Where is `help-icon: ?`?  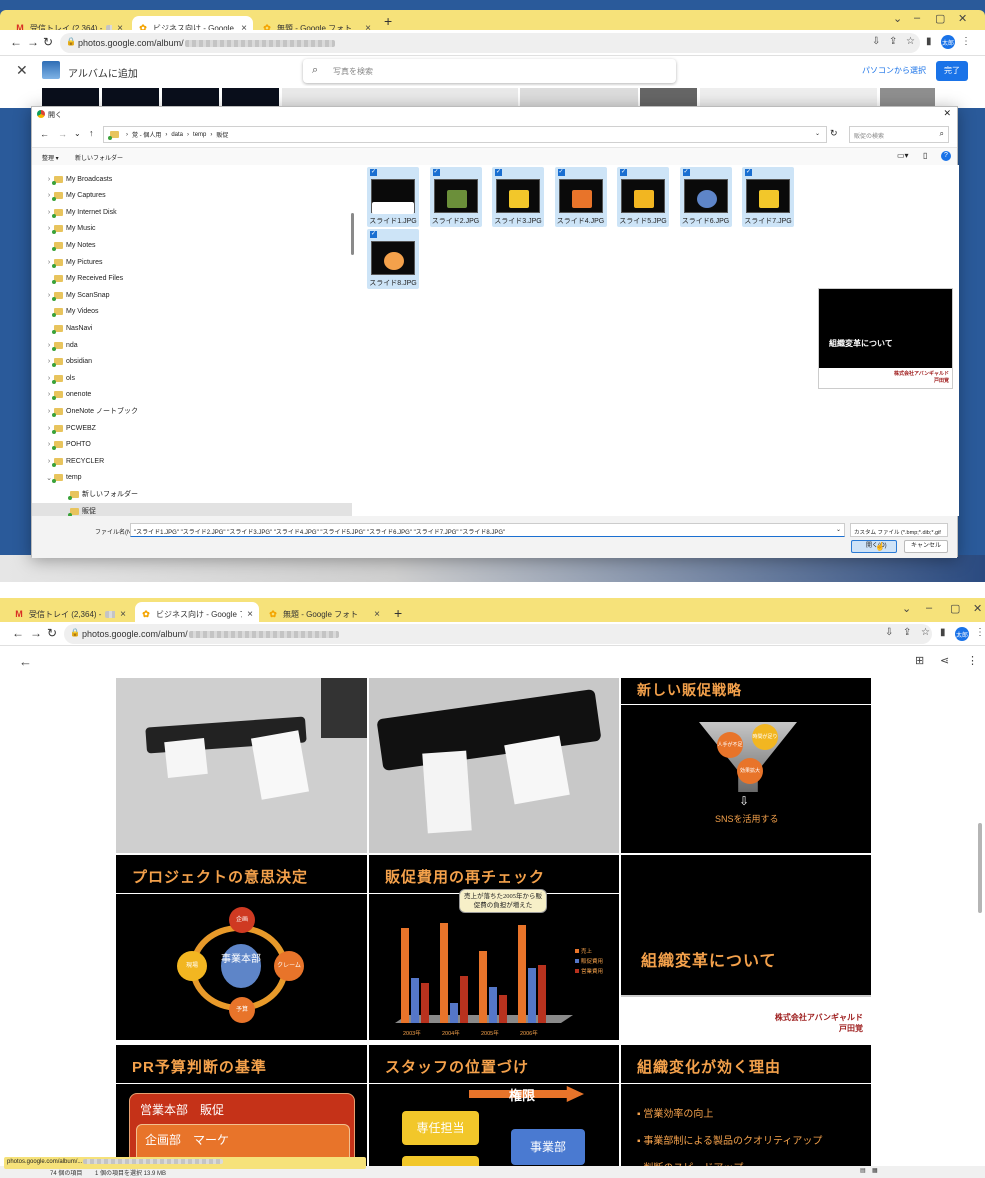 help-icon: ? is located at coordinates (946, 156).